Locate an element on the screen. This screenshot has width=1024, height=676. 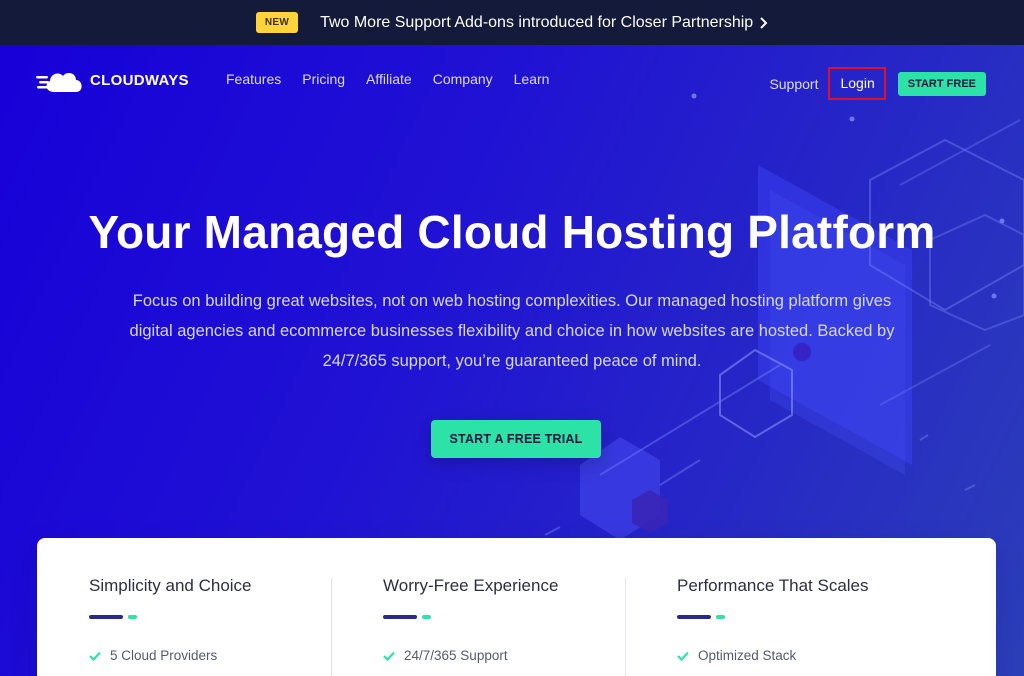
new-badge: NEW is located at coordinates (277, 22).